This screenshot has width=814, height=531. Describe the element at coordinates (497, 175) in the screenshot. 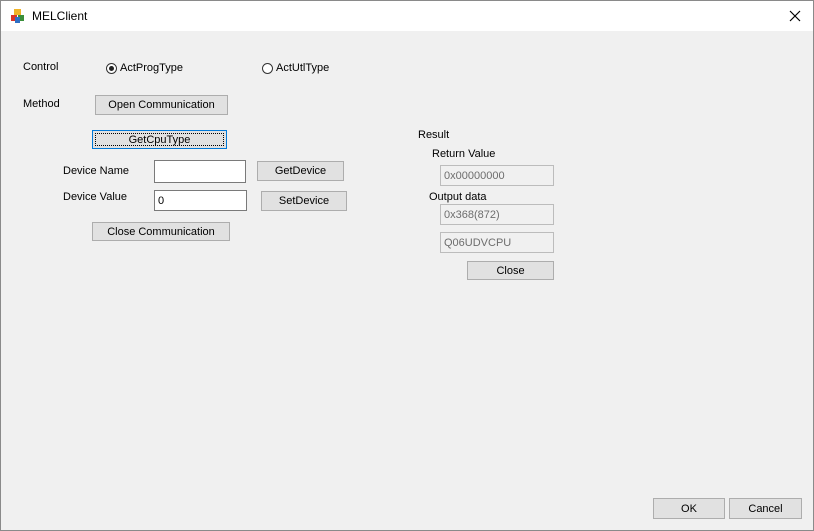

I see `return-value-field: 0x00000000` at that location.